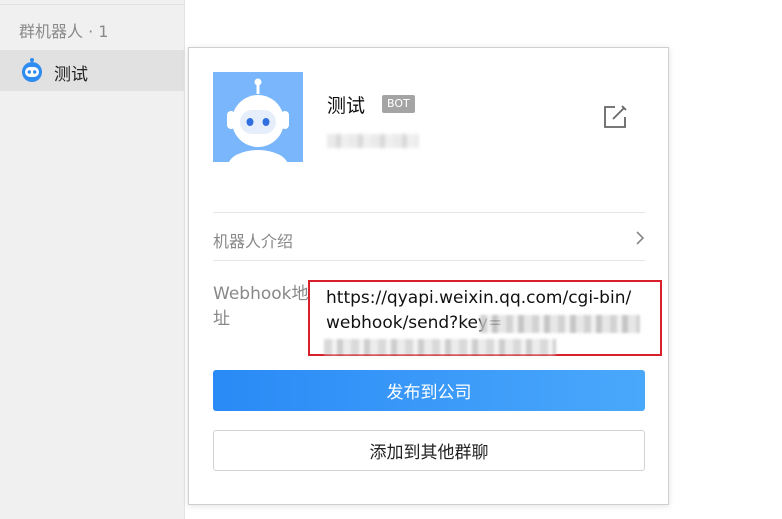  What do you see at coordinates (373, 141) in the screenshot?
I see `redacted-subtitle` at bounding box center [373, 141].